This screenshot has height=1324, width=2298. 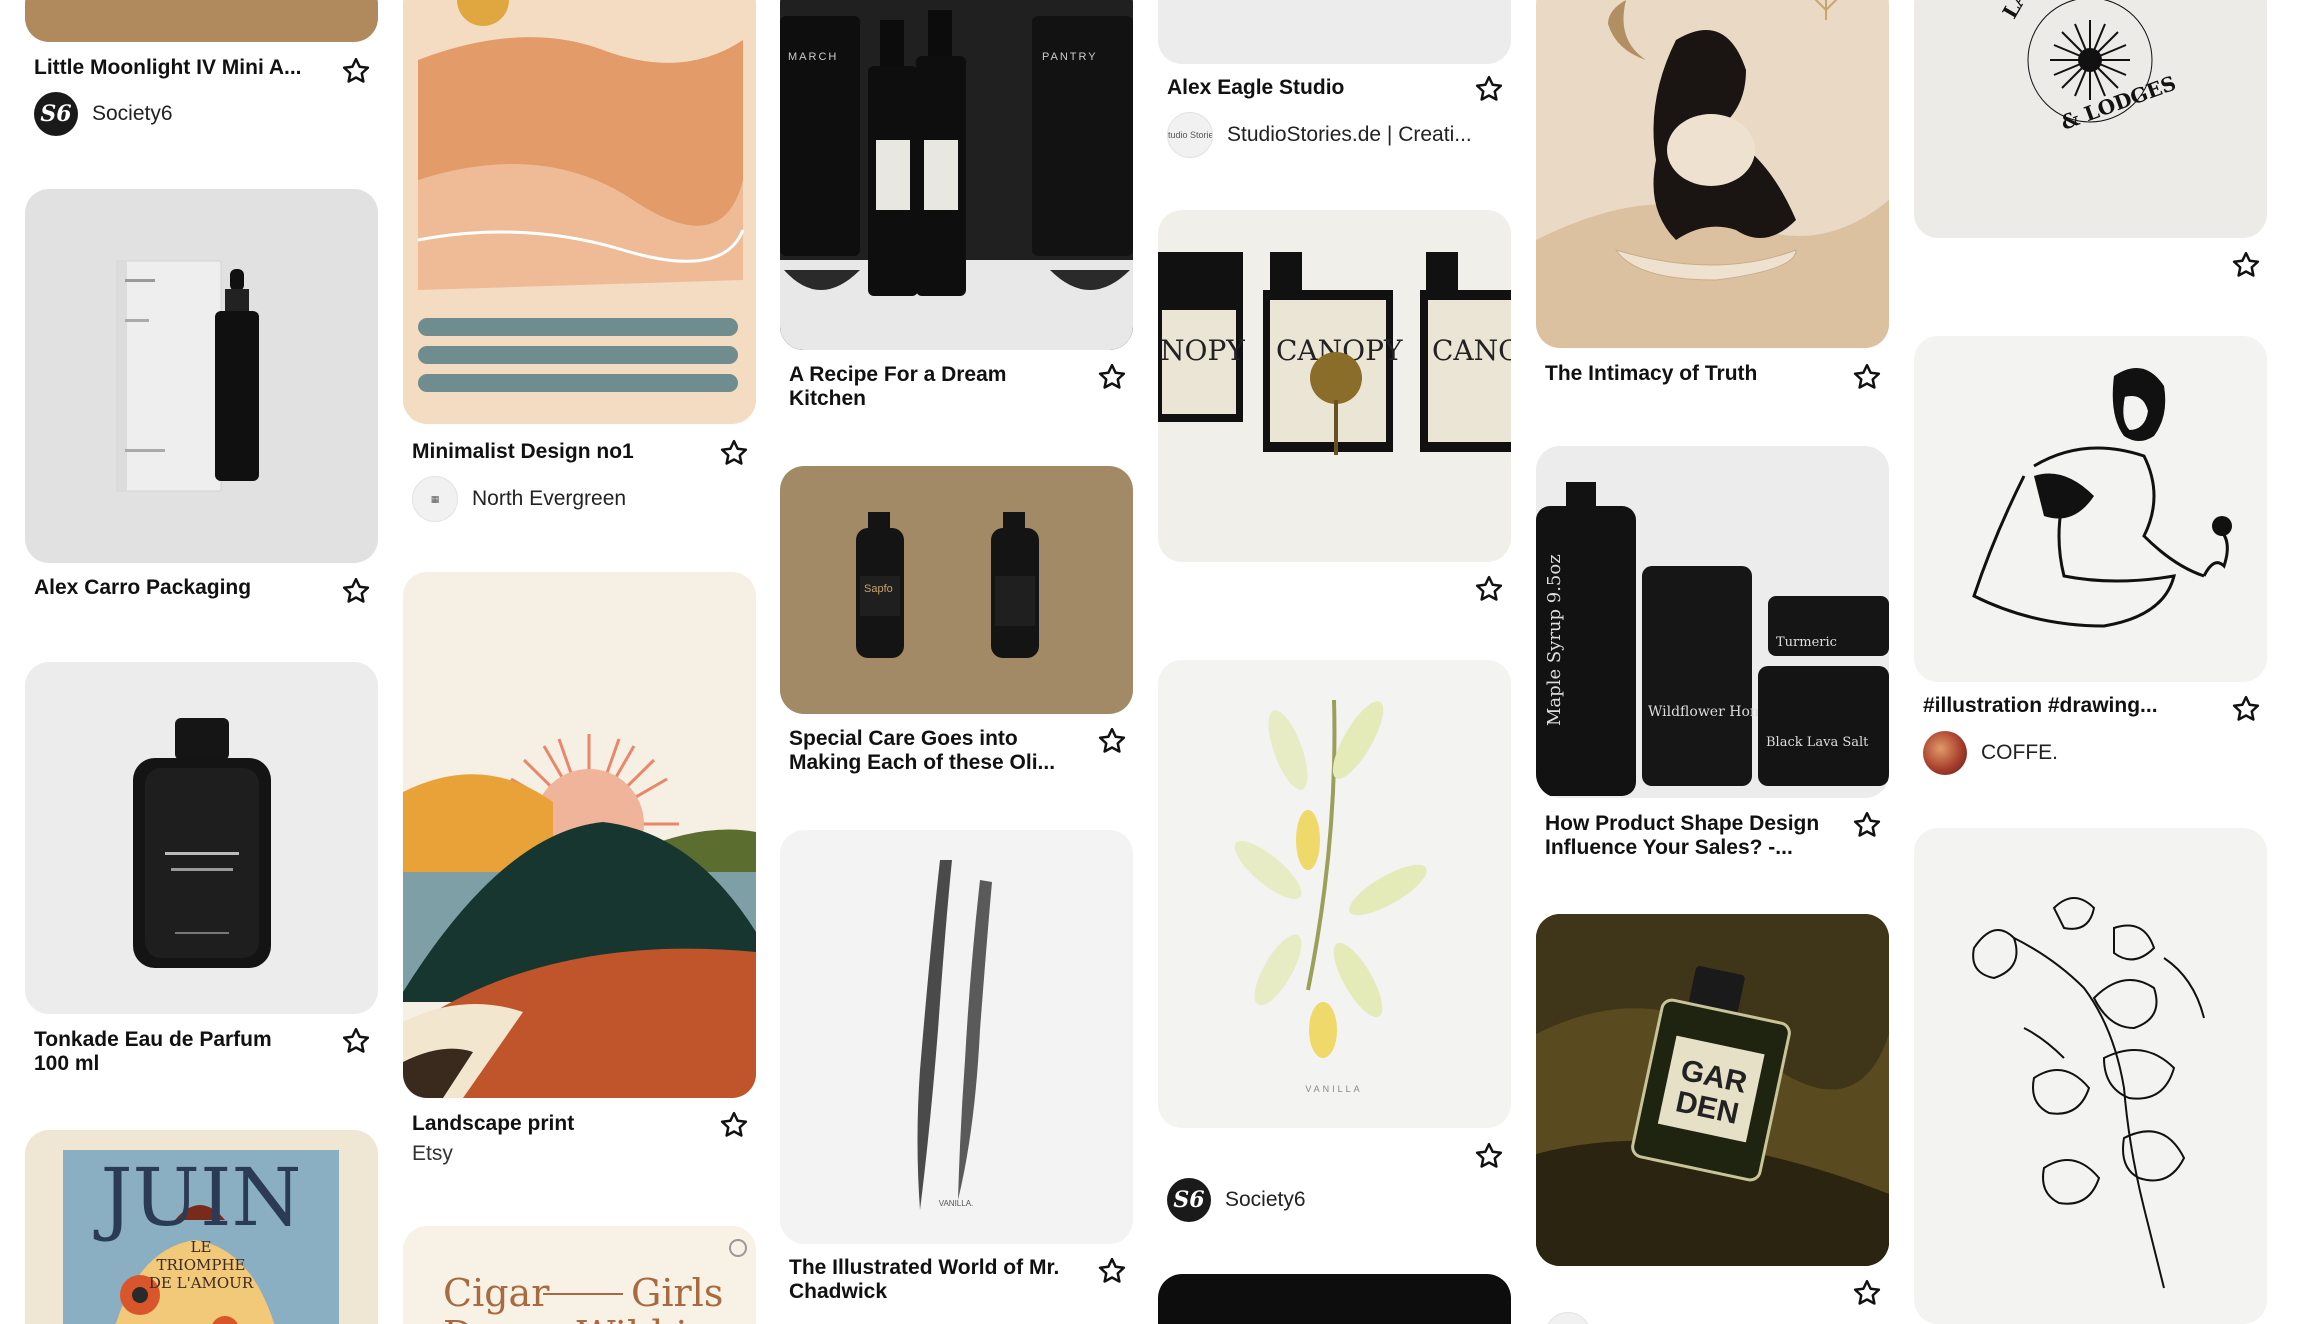 What do you see at coordinates (201, 21) in the screenshot?
I see `pin-image-little-moonlight` at bounding box center [201, 21].